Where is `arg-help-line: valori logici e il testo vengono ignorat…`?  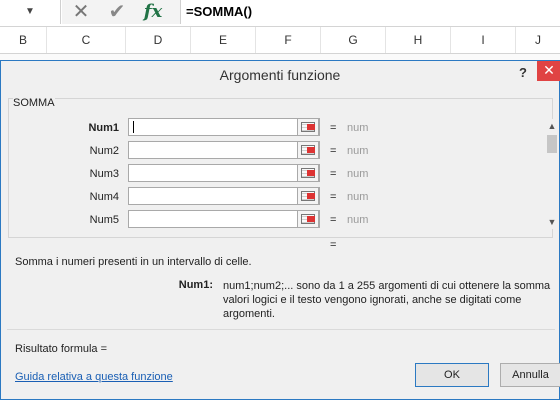
arg-help-line: valori logici e il testo vengono ignorat… is located at coordinates (372, 300).